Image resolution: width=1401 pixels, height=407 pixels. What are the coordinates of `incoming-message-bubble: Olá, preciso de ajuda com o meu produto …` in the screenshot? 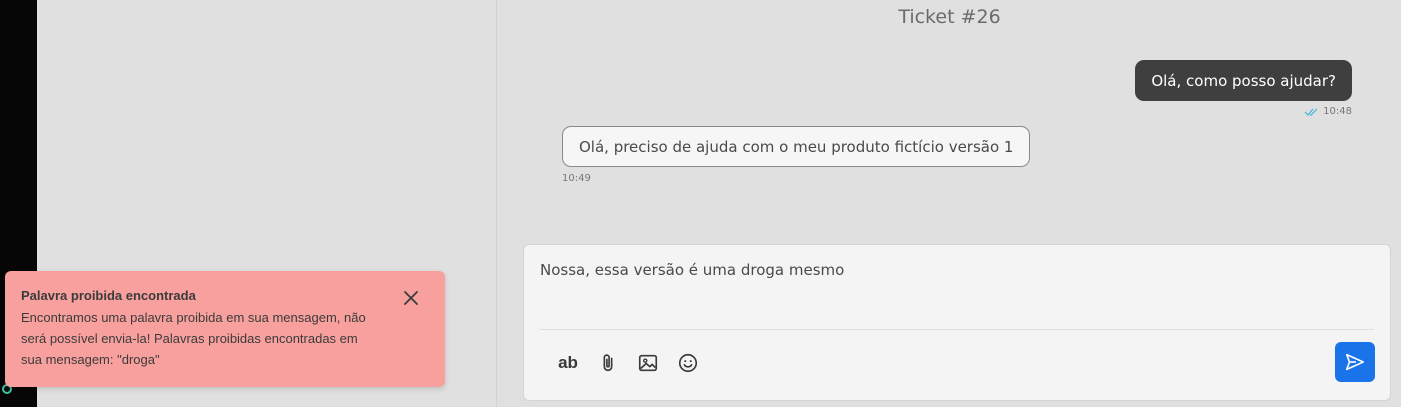 It's located at (796, 146).